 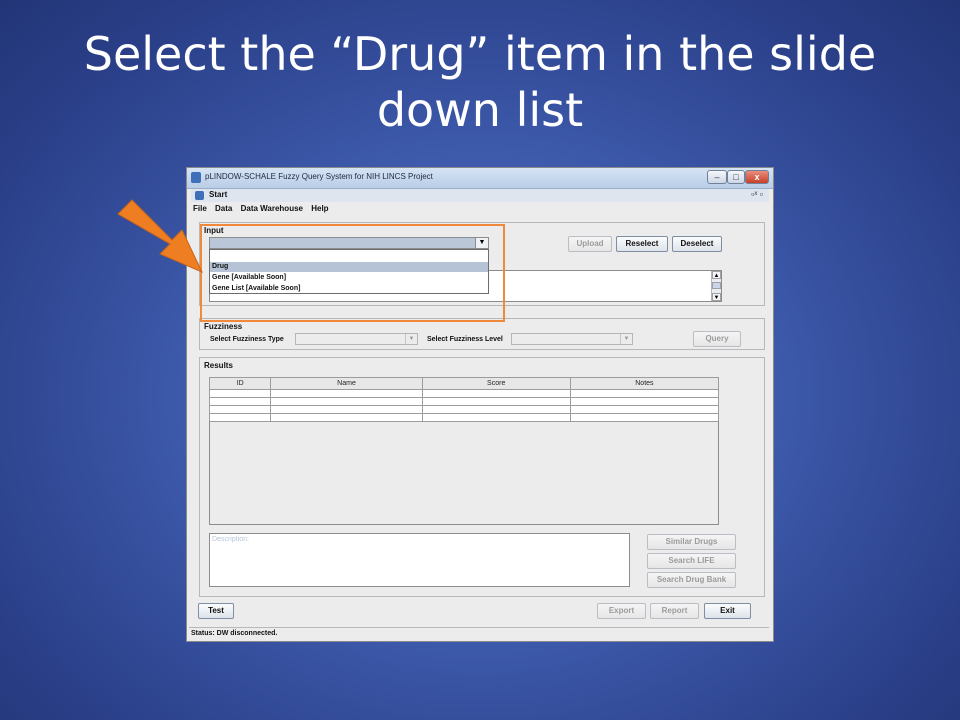 I want to click on export-button: Export, so click(x=621, y=611).